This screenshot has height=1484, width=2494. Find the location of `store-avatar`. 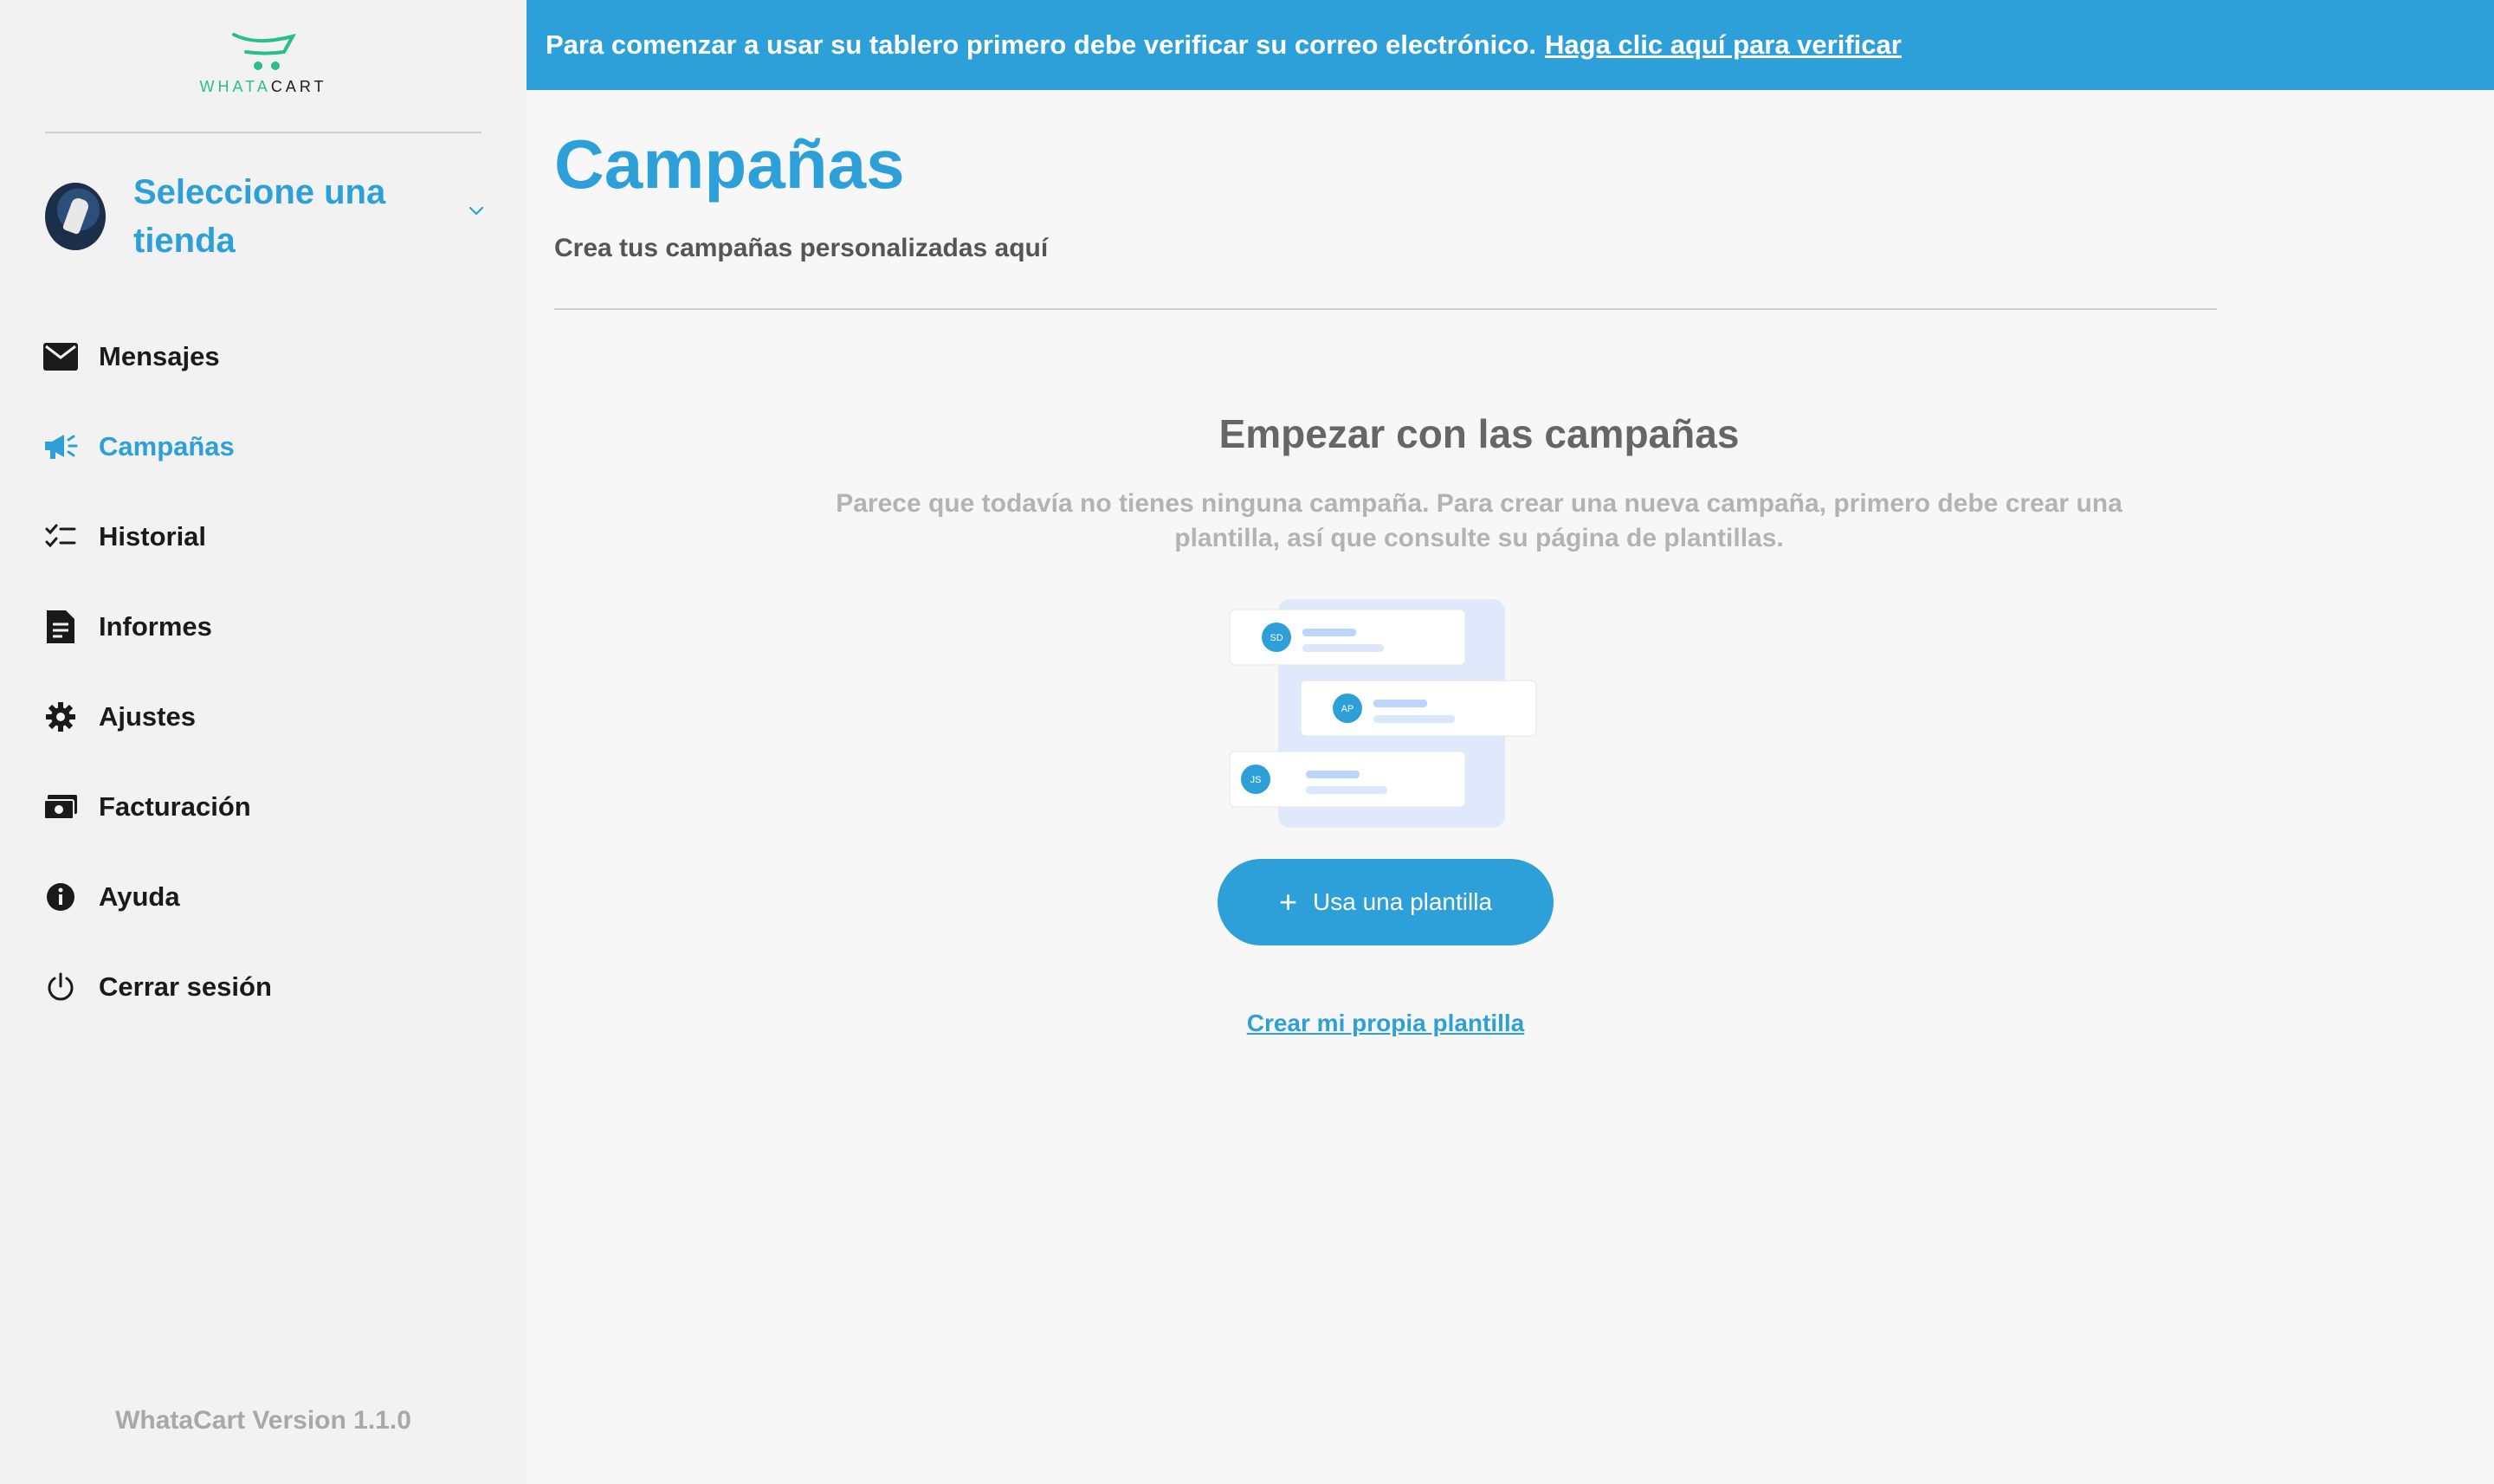

store-avatar is located at coordinates (75, 216).